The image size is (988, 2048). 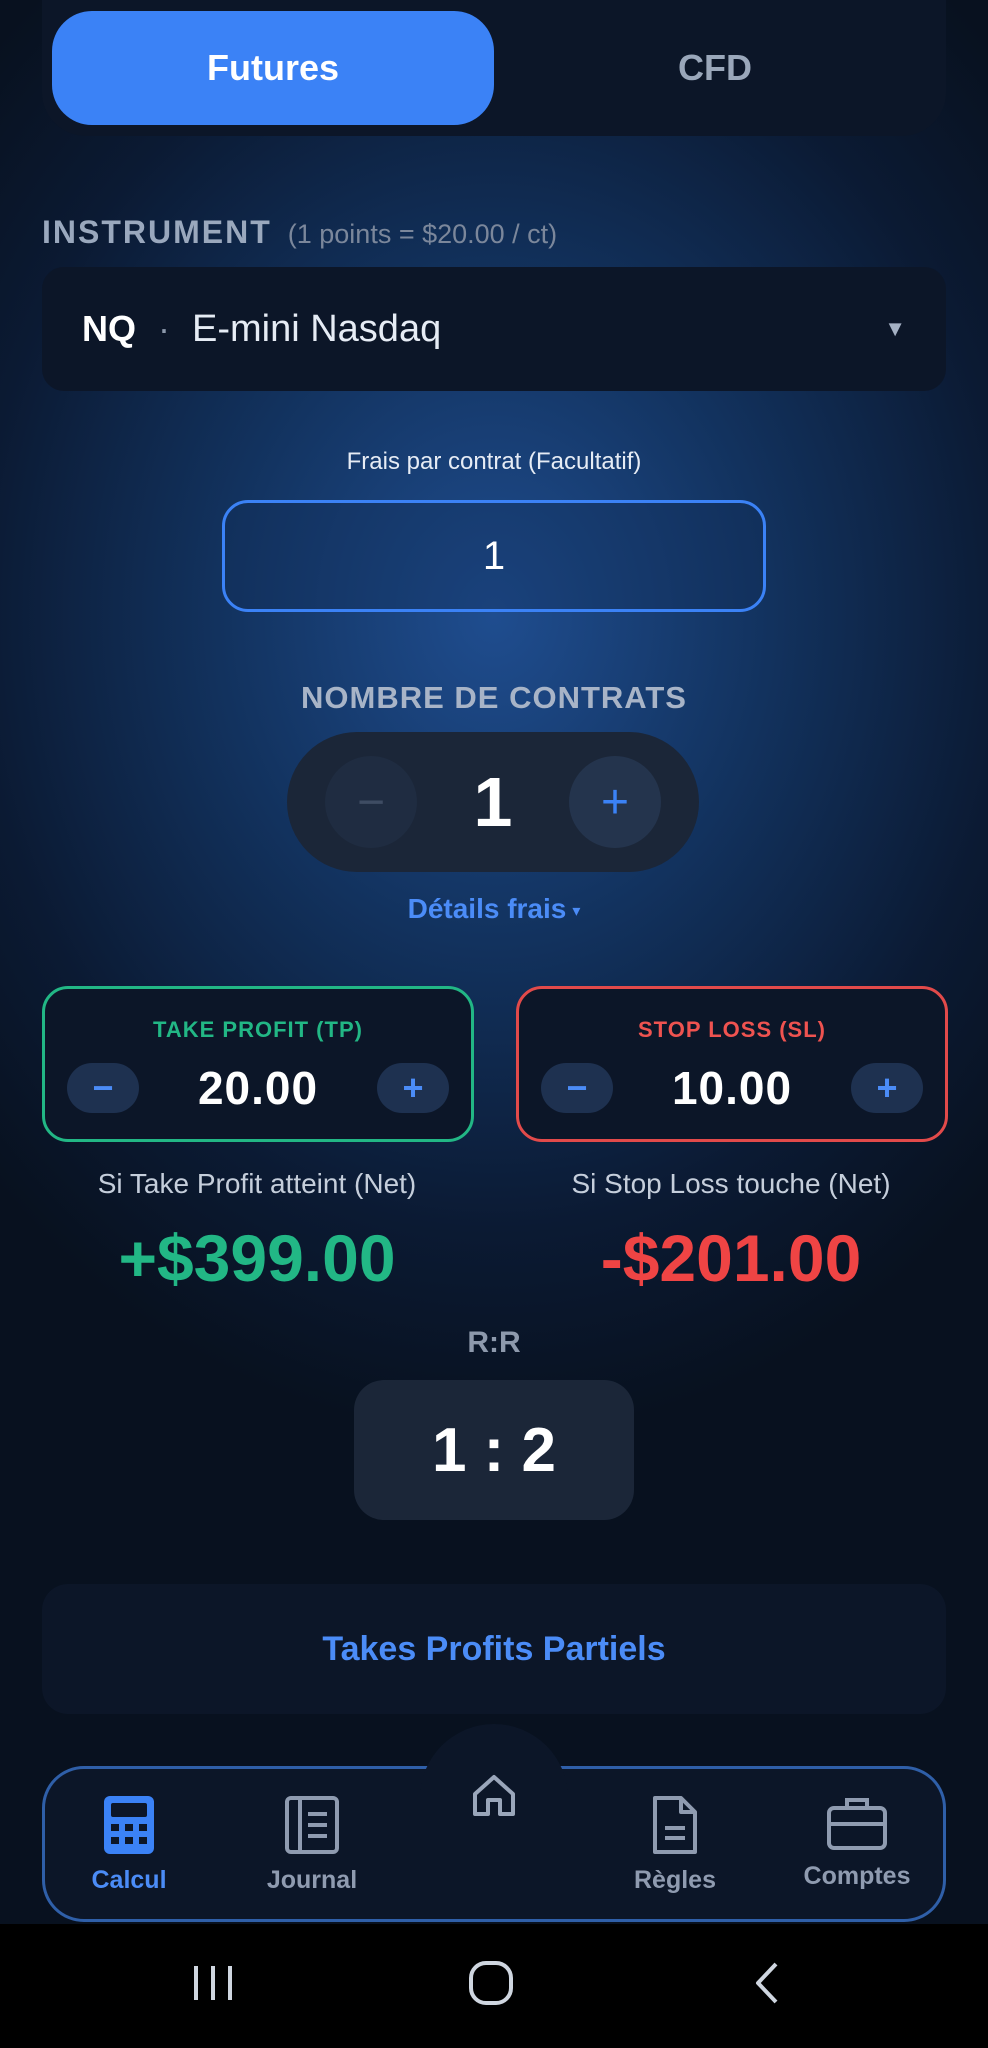 What do you see at coordinates (576, 911) in the screenshot?
I see `chevron-down-icon: ▾` at bounding box center [576, 911].